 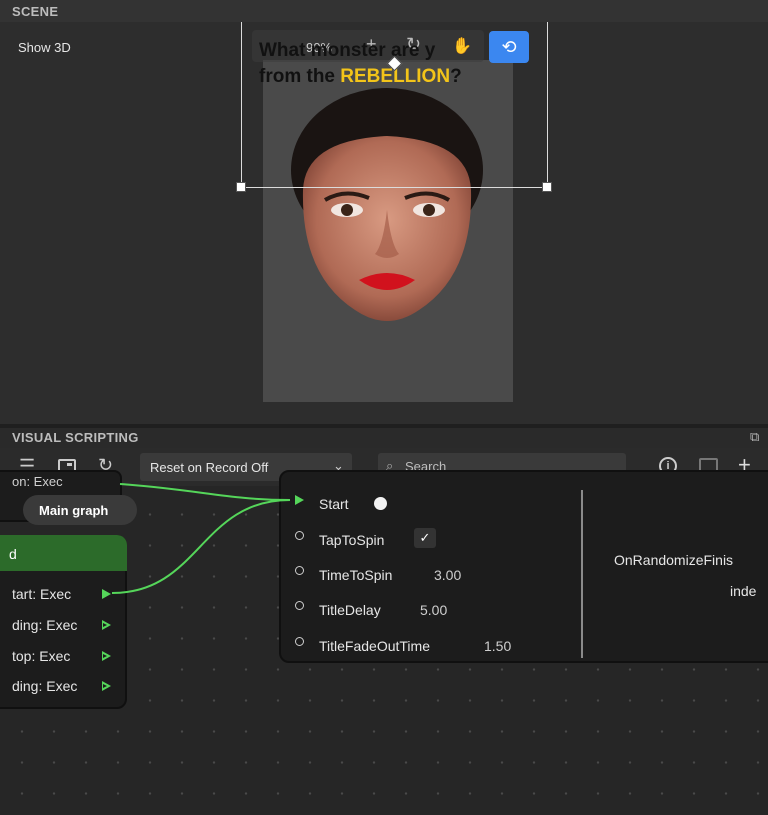 I want to click on partial-node-output: on: Exec, so click(x=37, y=481).